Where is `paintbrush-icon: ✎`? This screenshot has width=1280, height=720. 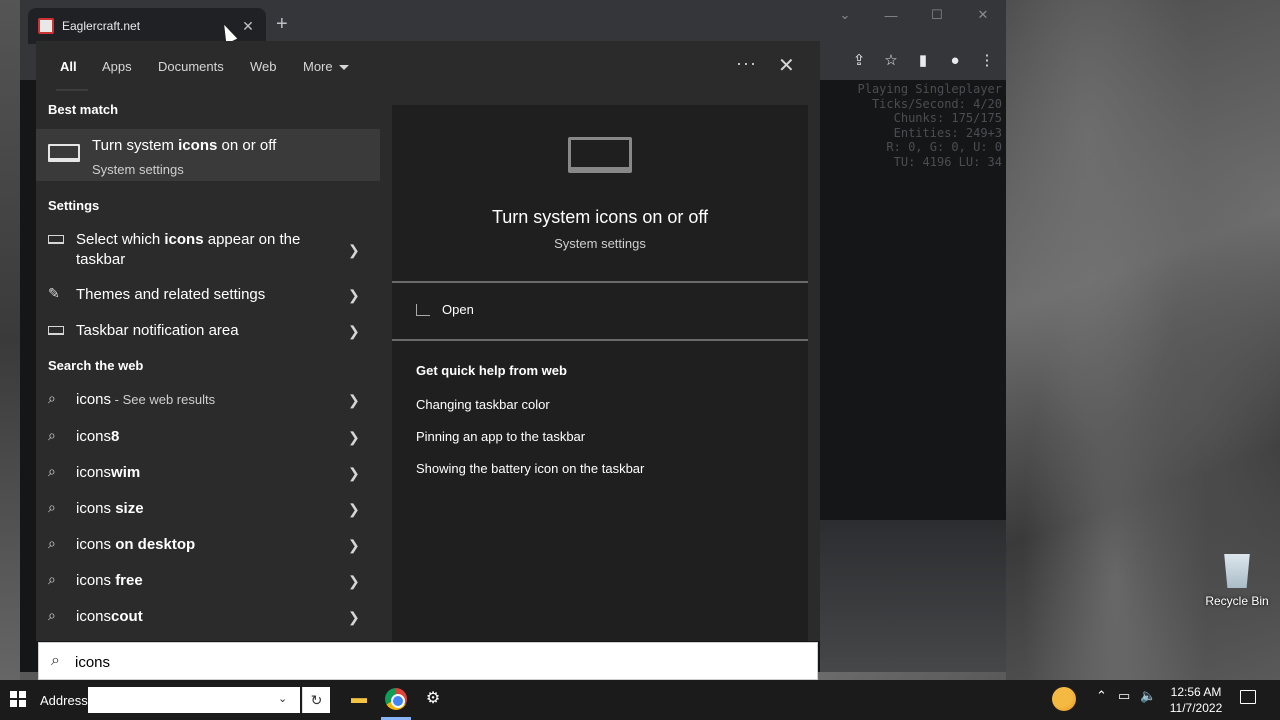 paintbrush-icon: ✎ is located at coordinates (54, 293).